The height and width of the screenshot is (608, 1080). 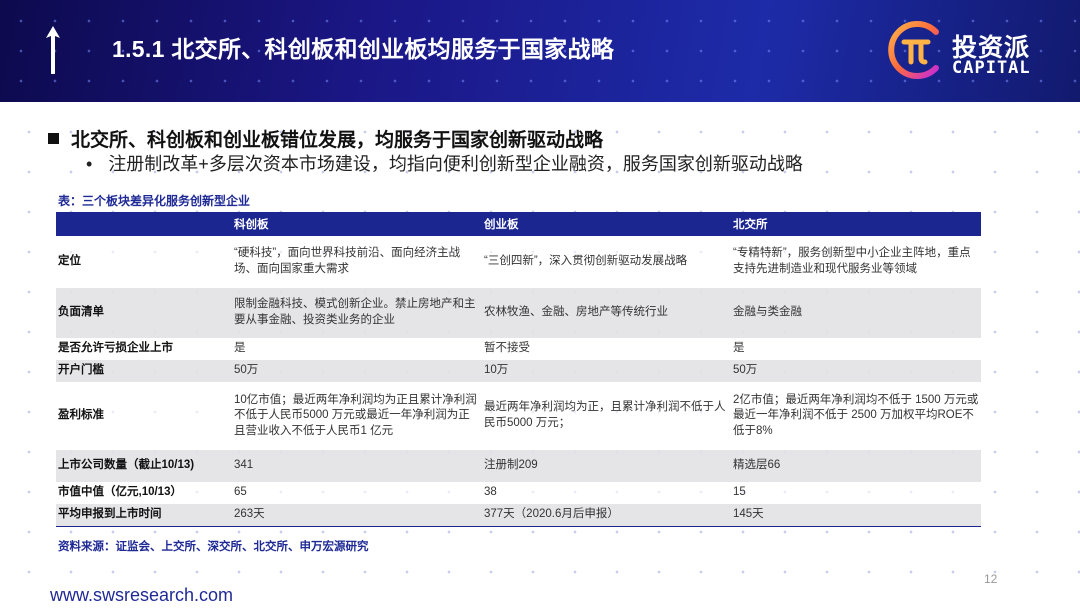 What do you see at coordinates (144, 313) in the screenshot?
I see `row-label: 负面清单` at bounding box center [144, 313].